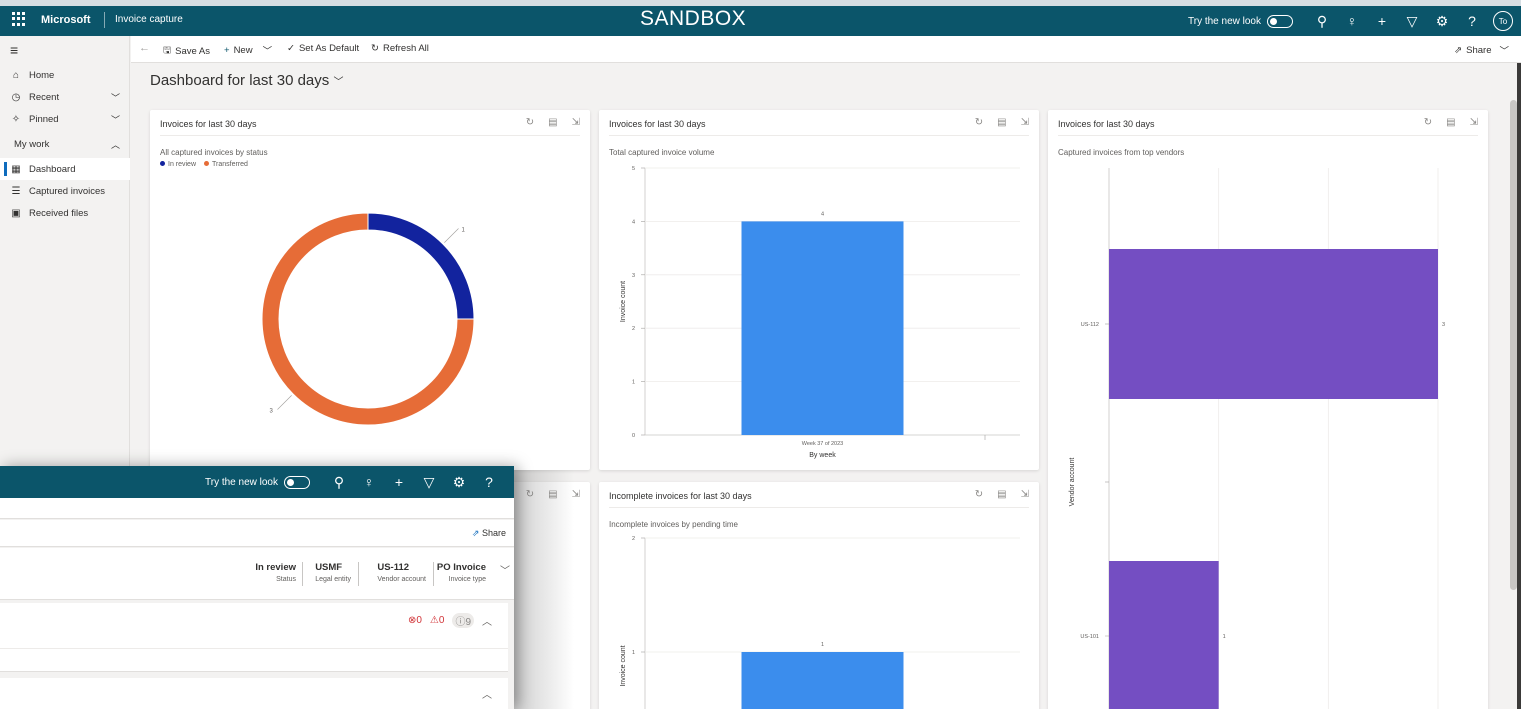  I want to click on environment-label: SANDBOX, so click(693, 18).